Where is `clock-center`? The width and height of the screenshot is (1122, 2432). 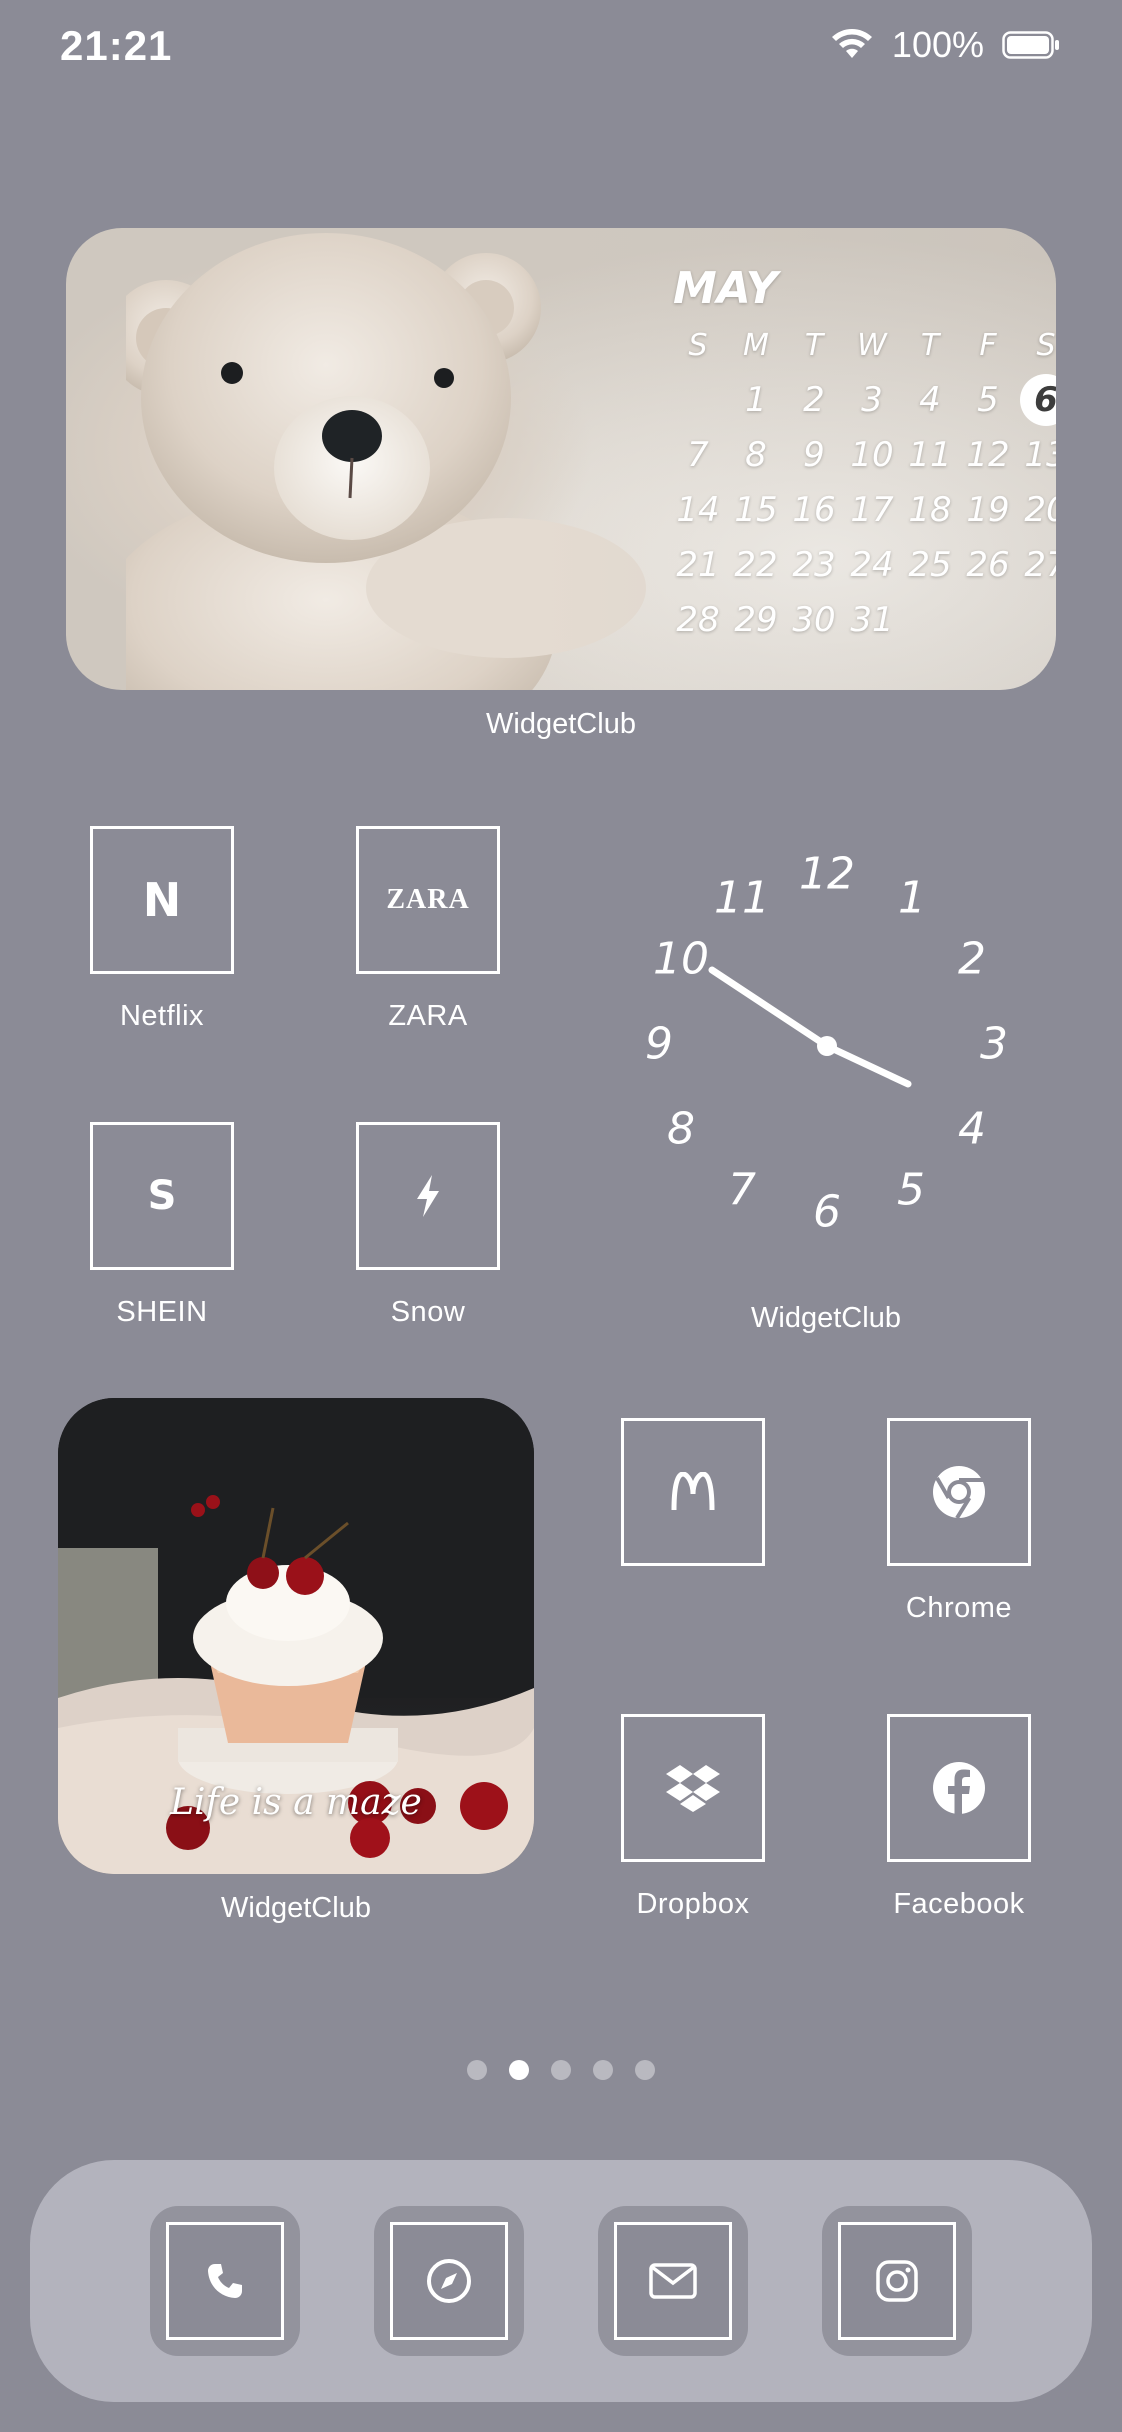 clock-center is located at coordinates (827, 1046).